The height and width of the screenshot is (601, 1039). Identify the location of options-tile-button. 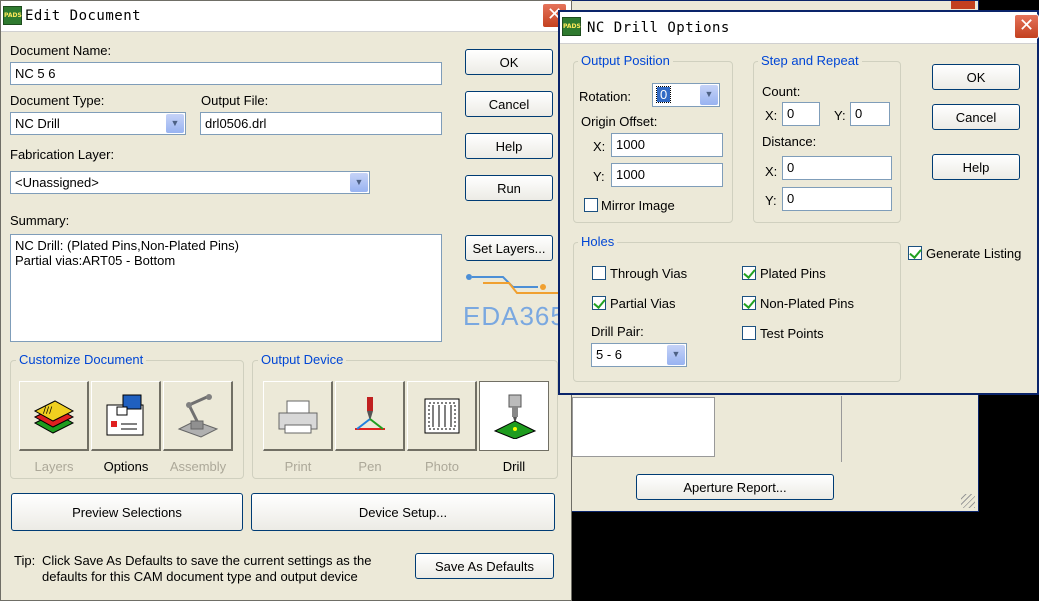
(126, 416).